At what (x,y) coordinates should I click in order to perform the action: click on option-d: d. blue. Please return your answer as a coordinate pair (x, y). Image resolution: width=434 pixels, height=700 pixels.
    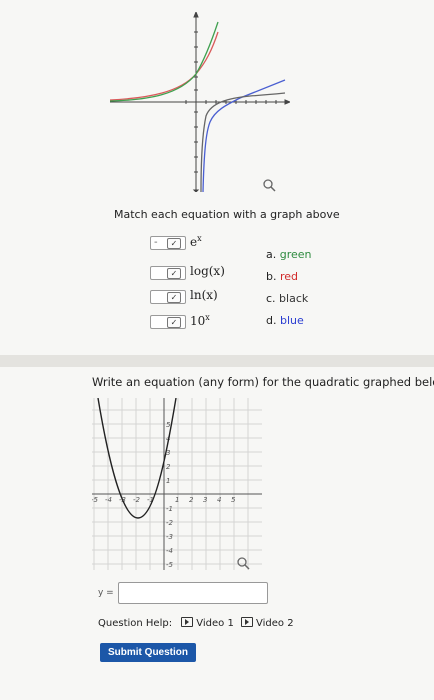
    Looking at the image, I should click on (285, 320).